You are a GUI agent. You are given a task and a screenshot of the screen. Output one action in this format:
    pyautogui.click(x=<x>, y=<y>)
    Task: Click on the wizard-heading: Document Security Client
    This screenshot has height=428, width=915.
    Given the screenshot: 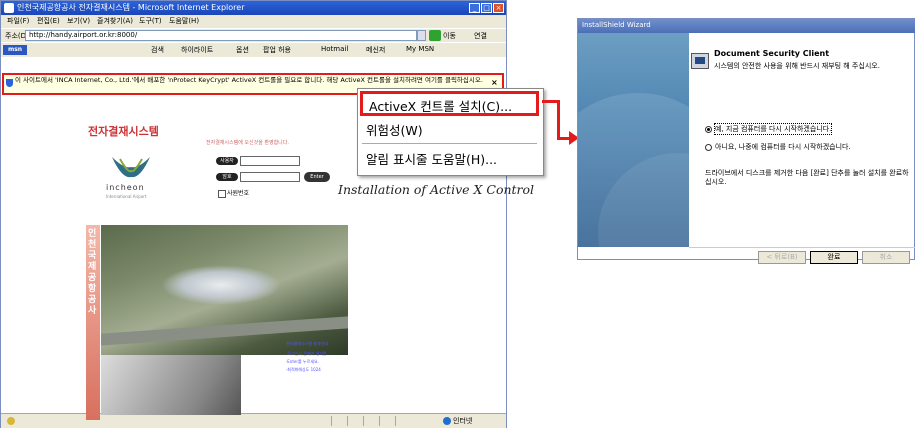 What is the action you would take?
    pyautogui.click(x=772, y=53)
    